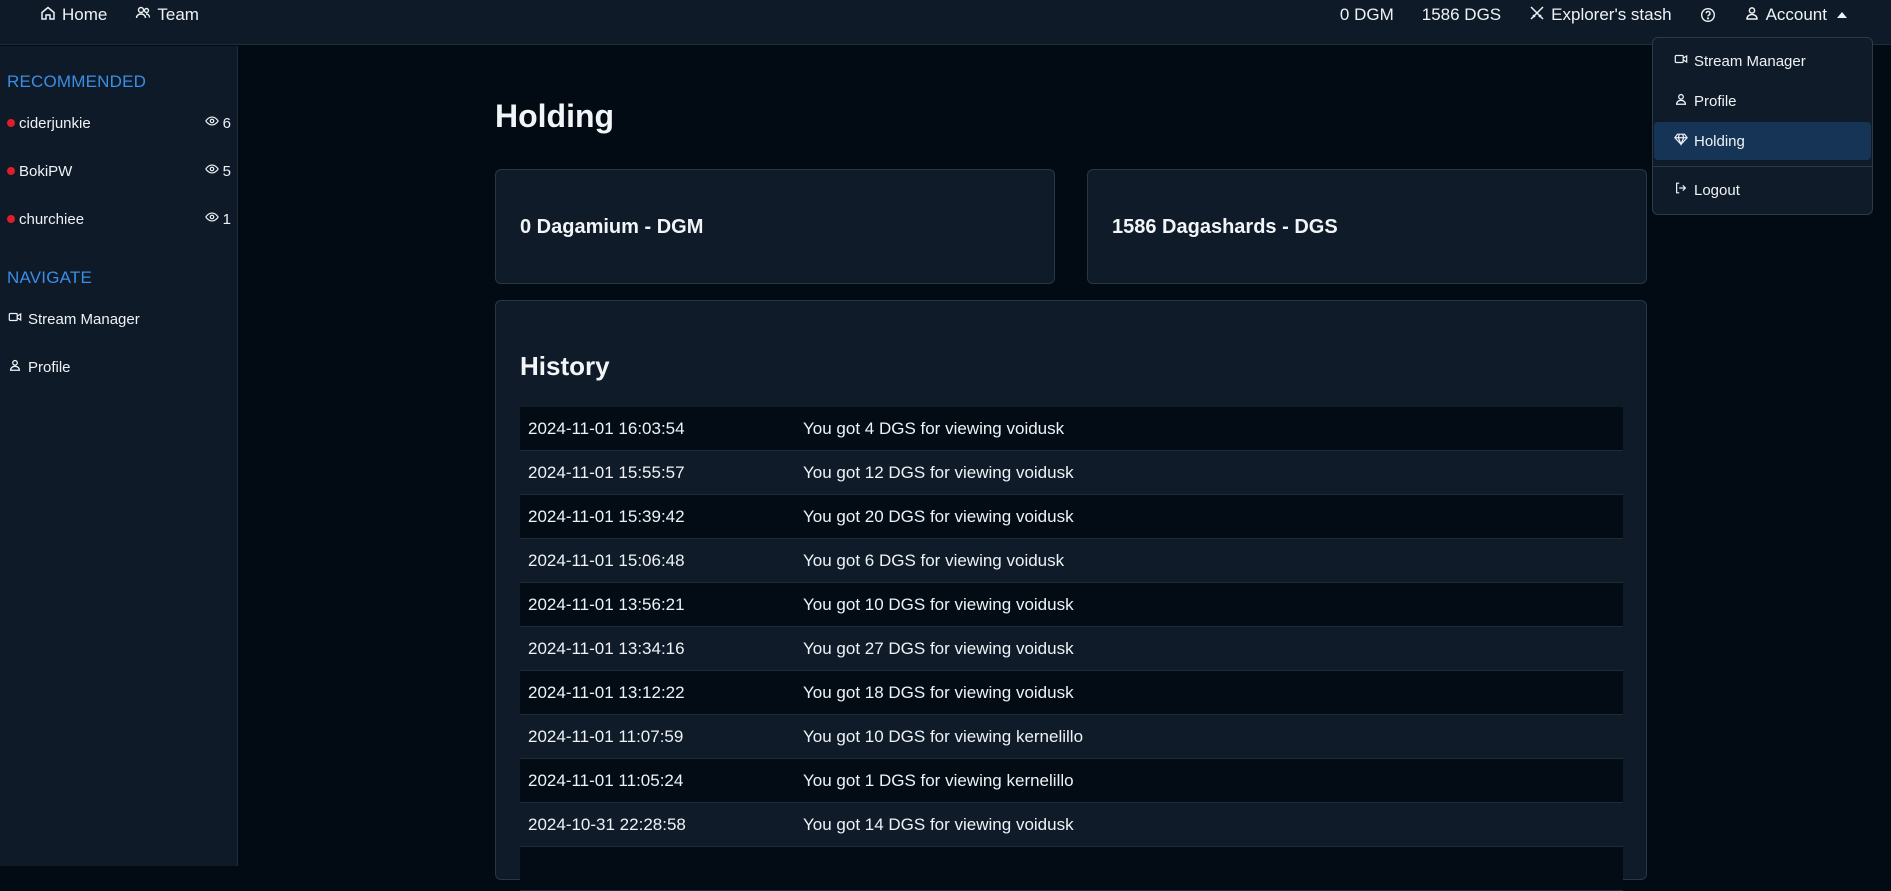  What do you see at coordinates (565, 366) in the screenshot?
I see `history-title: History` at bounding box center [565, 366].